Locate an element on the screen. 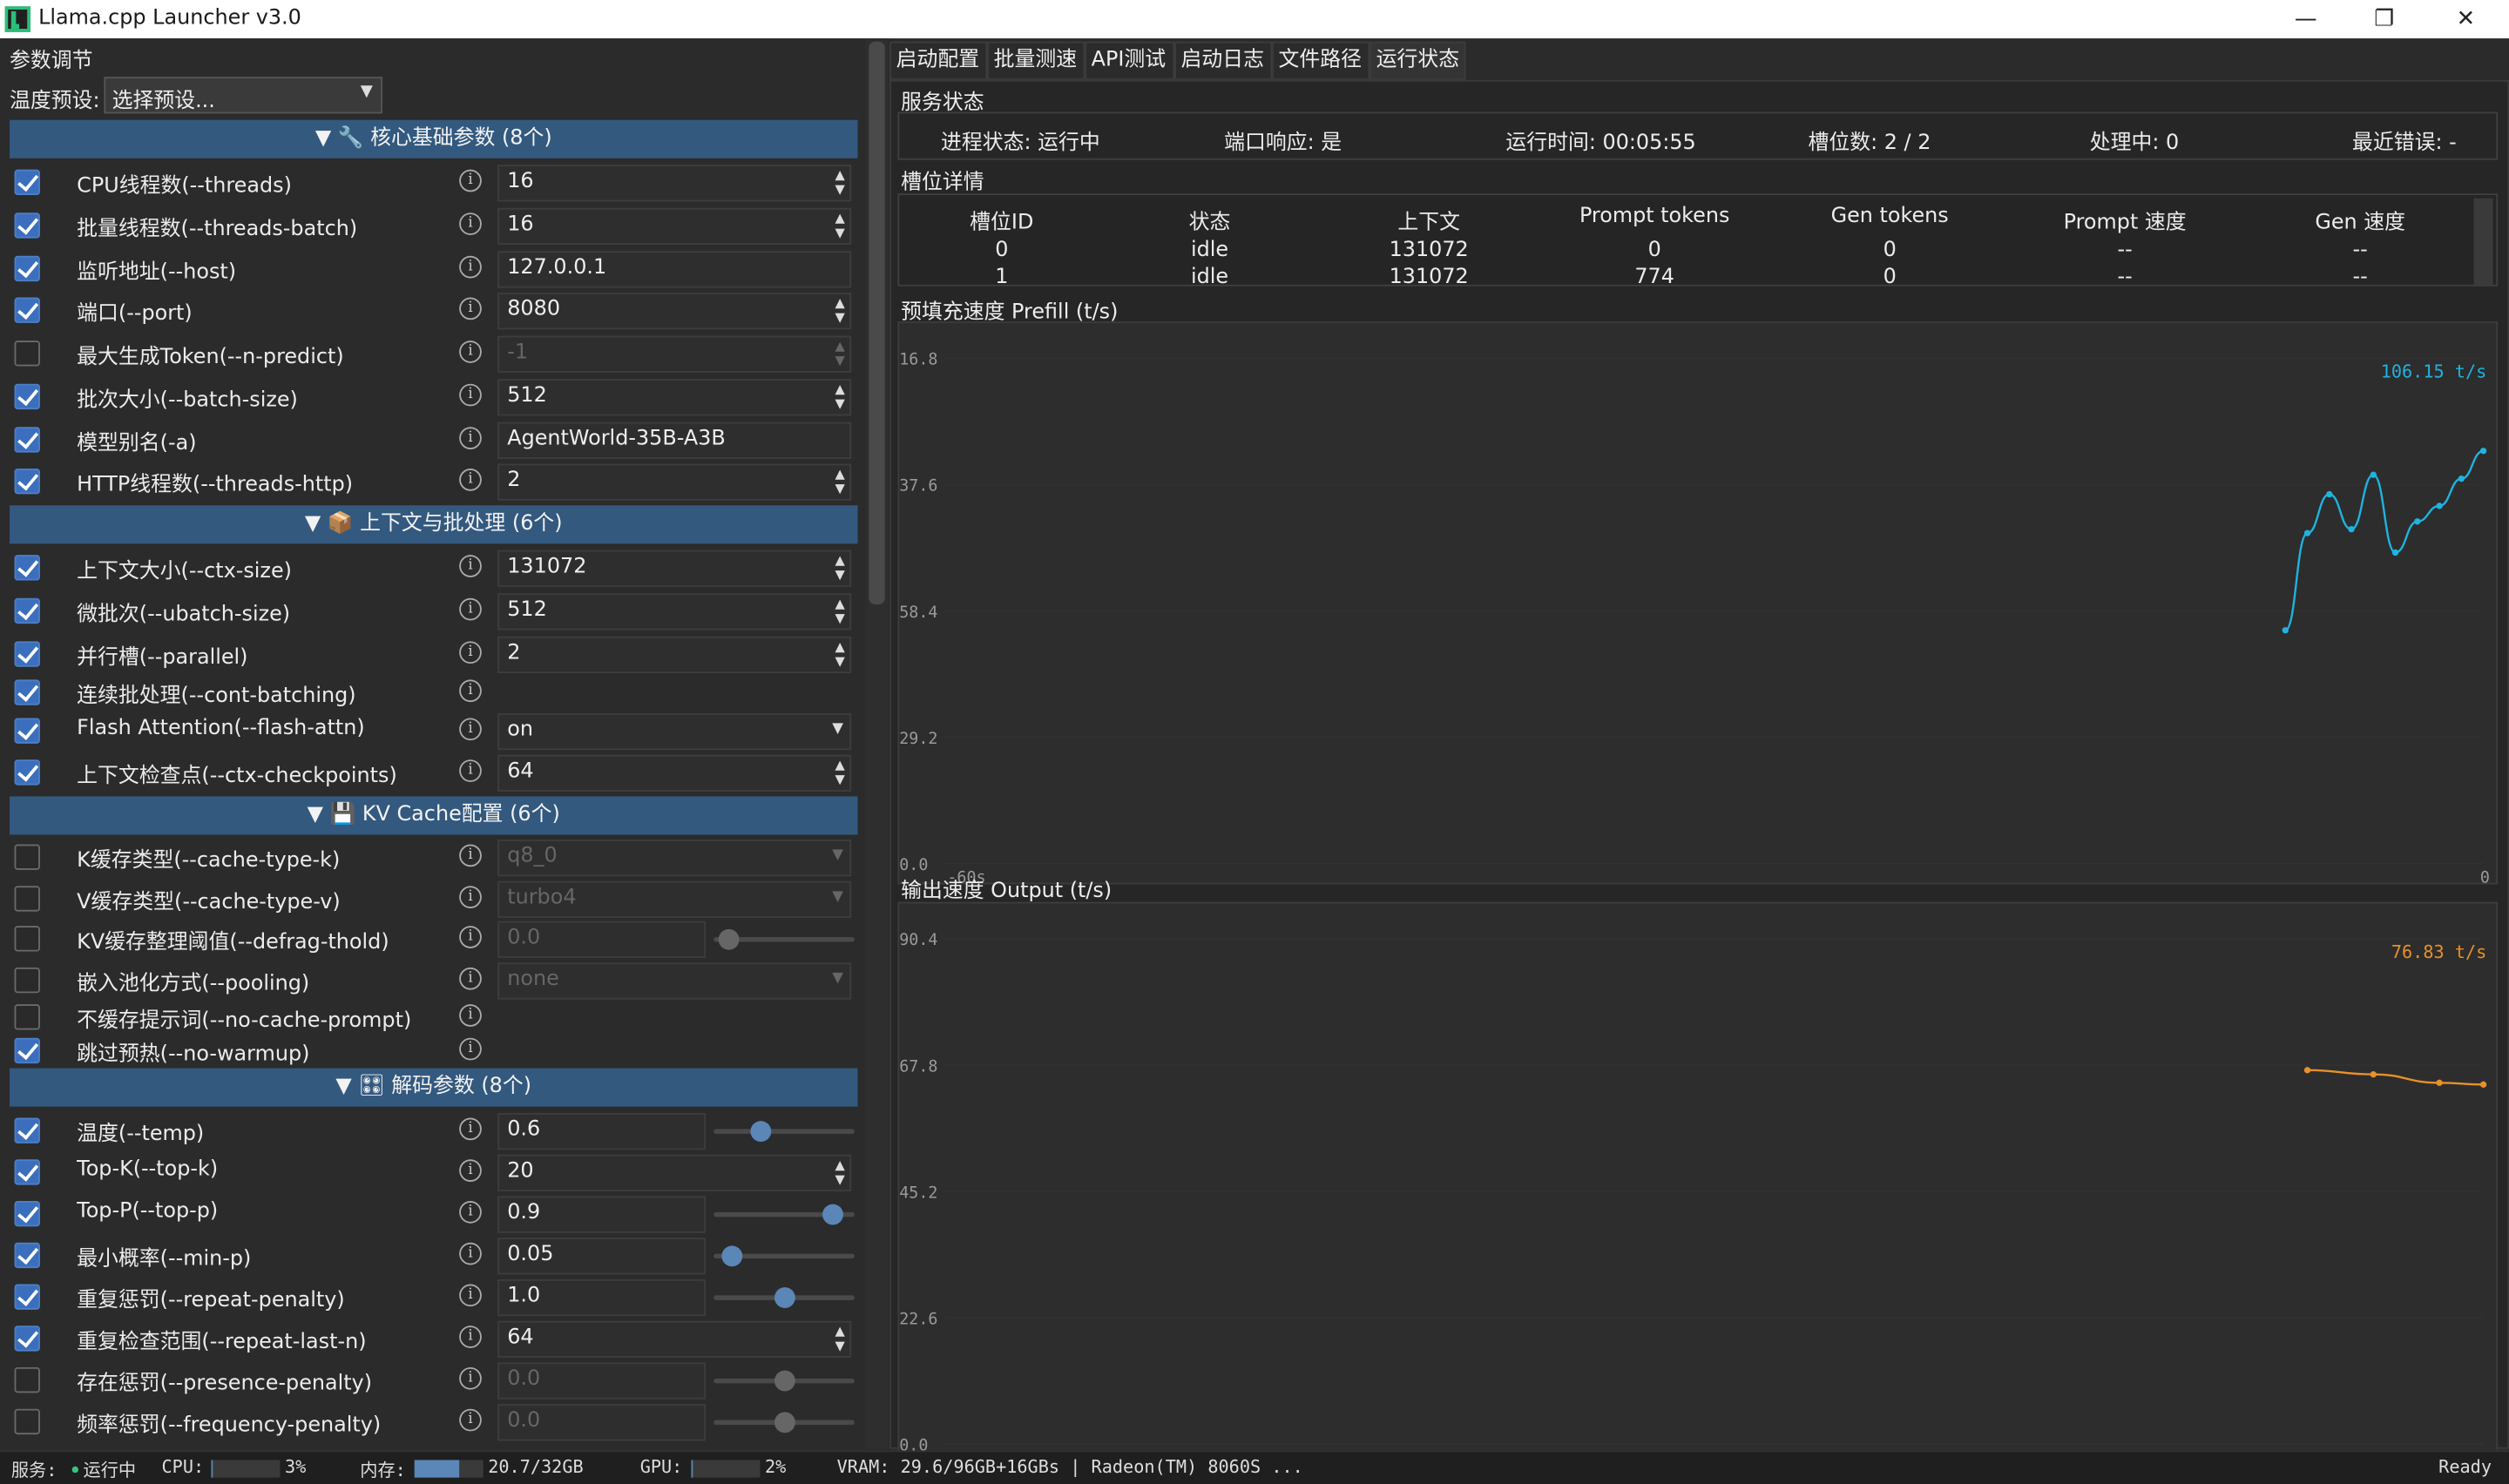 The height and width of the screenshot is (1484, 2509). column-header: Prompt tokens is located at coordinates (1655, 217).